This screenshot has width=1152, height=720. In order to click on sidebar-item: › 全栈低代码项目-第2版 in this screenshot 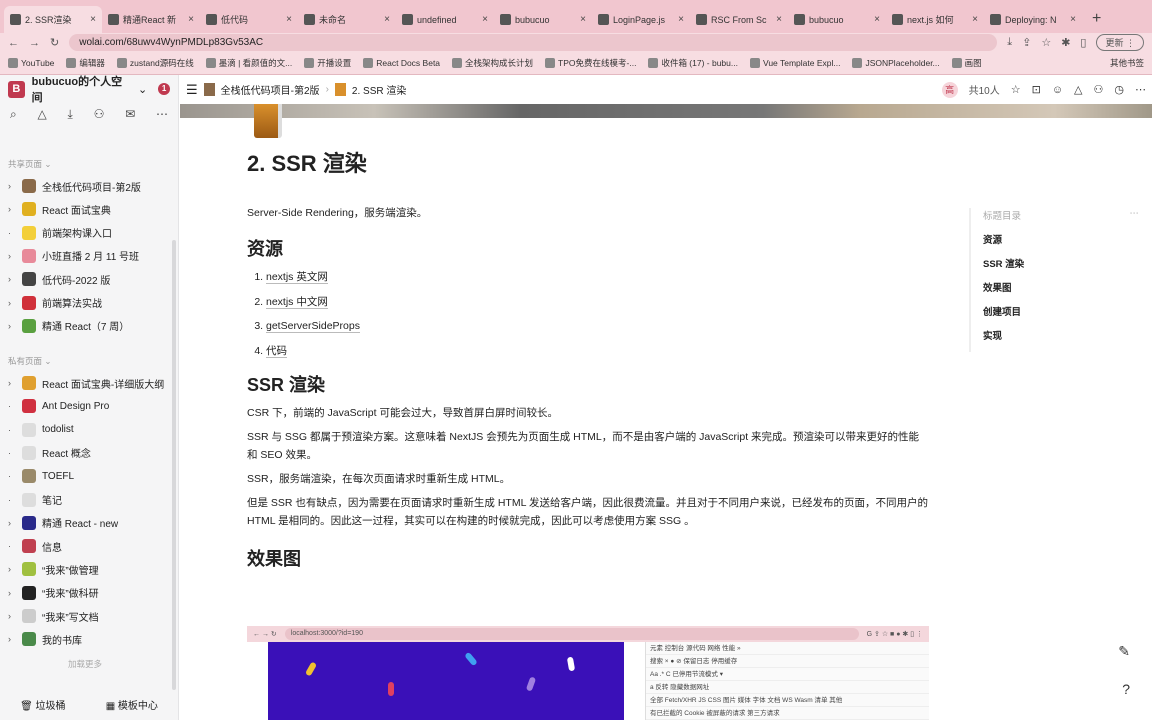, I will do `click(89, 186)`.